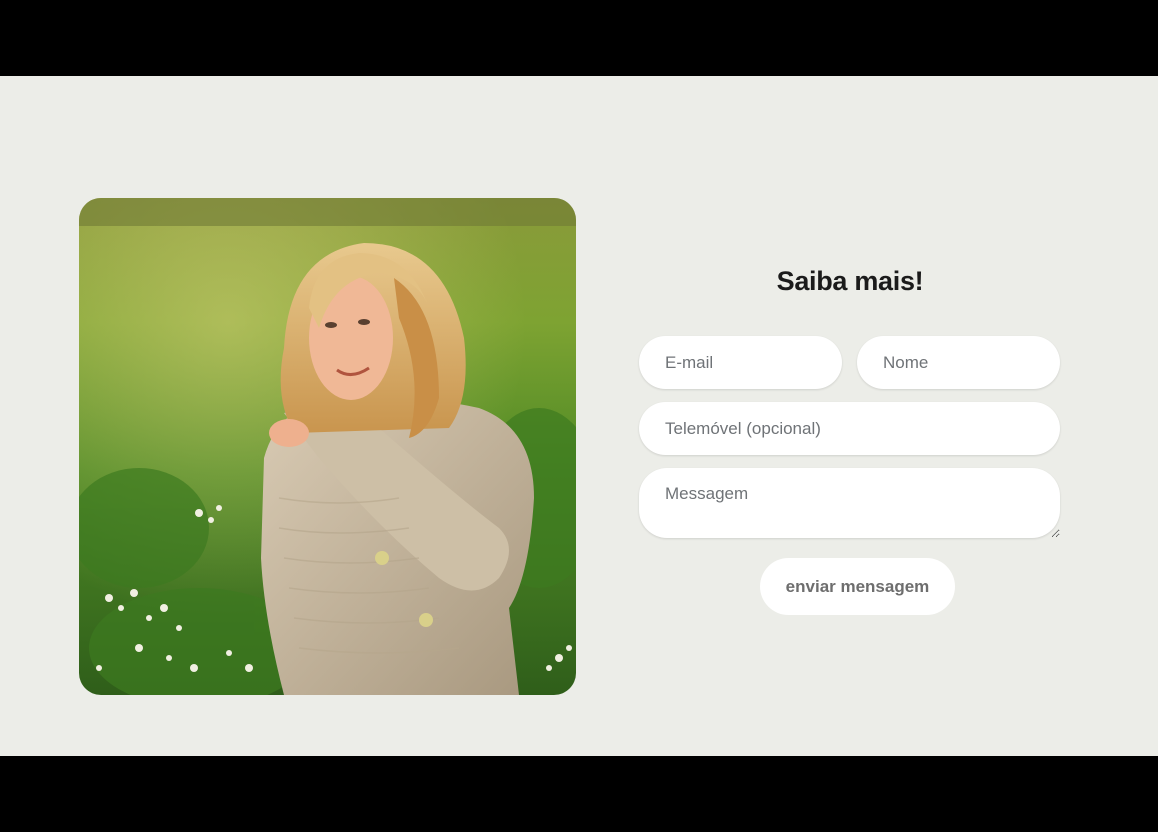  Describe the element at coordinates (579, 794) in the screenshot. I see `letterbox-bottom` at that location.